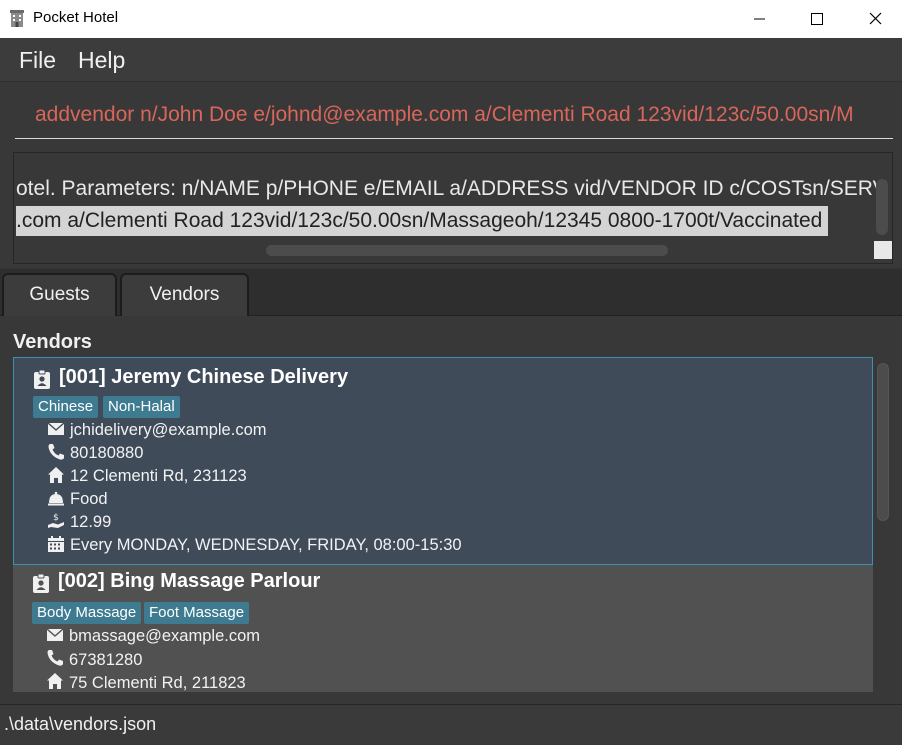 This screenshot has width=902, height=745. Describe the element at coordinates (168, 430) in the screenshot. I see `vendor-email: jchidelivery@example.com` at that location.